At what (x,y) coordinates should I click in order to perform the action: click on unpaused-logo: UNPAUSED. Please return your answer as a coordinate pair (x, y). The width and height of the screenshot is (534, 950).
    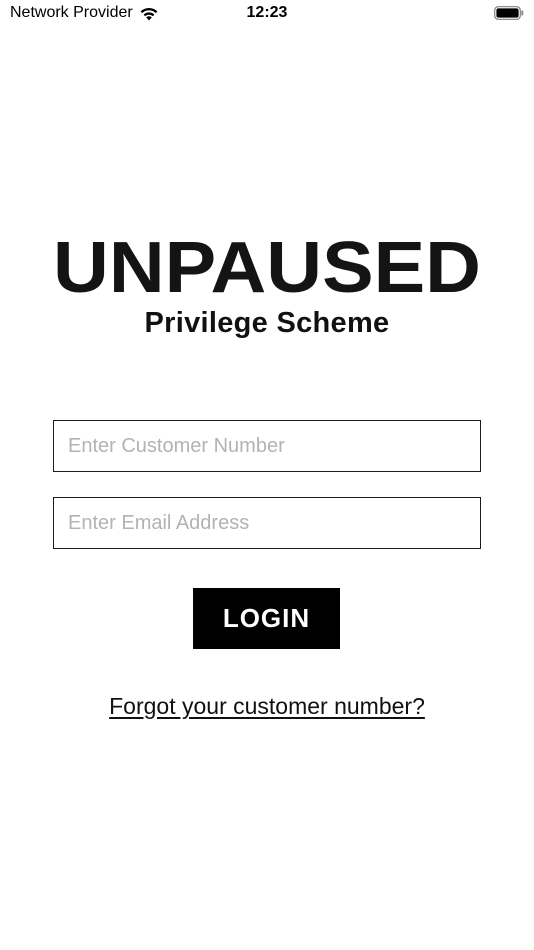
    Looking at the image, I should click on (267, 267).